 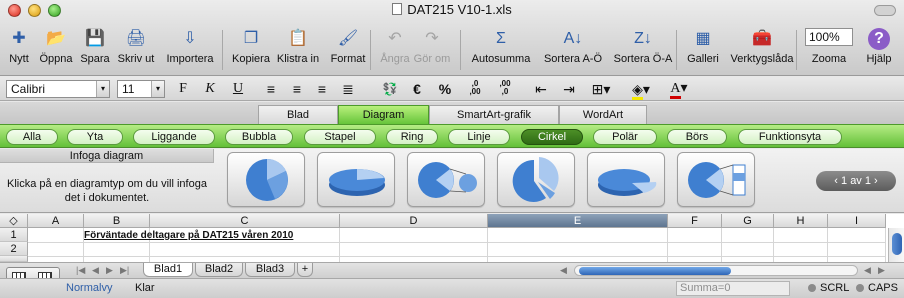 I want to click on 3d-pie-chart-thumbnail, so click(x=356, y=179).